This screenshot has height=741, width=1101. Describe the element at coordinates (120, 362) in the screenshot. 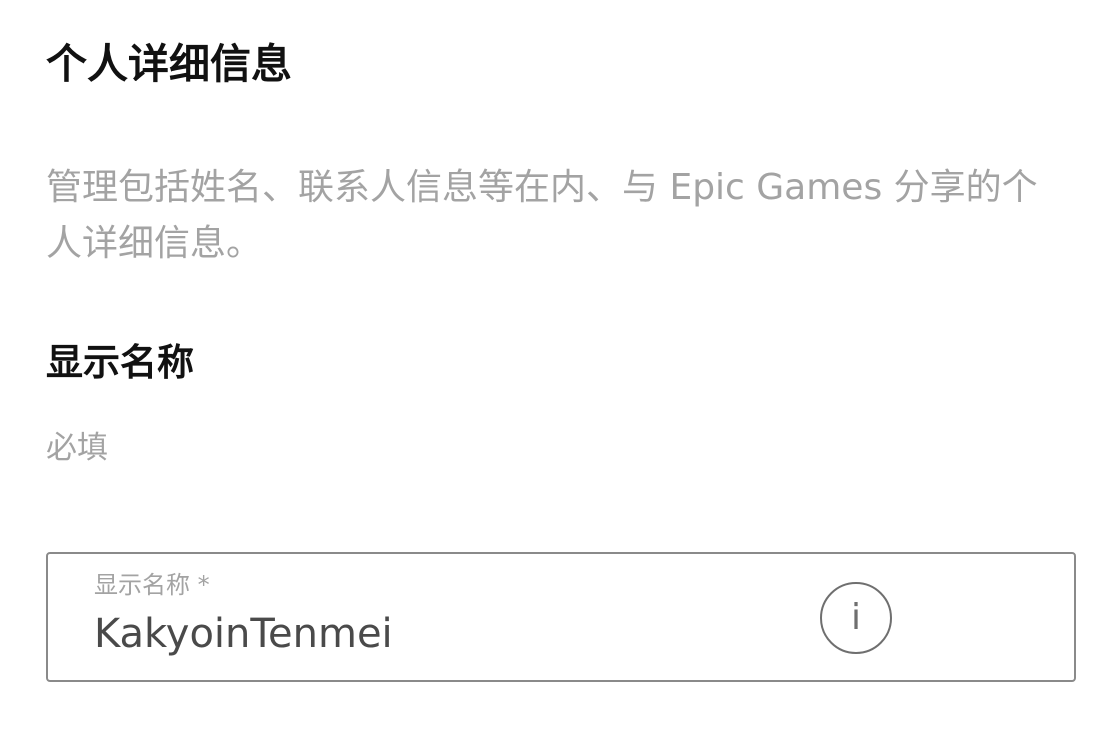

I see `display-name-heading: 显示名称` at that location.